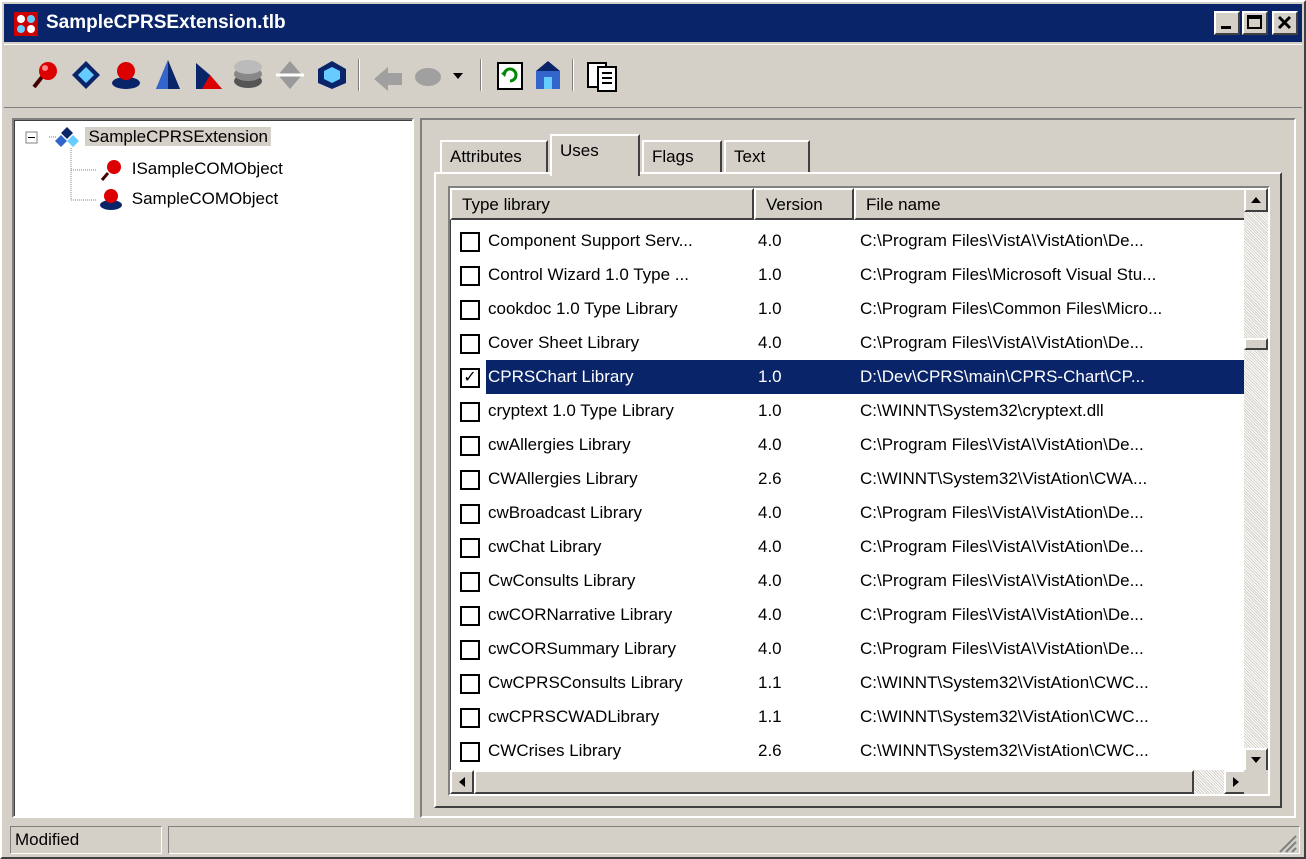 The width and height of the screenshot is (1306, 859). I want to click on tab-uses: Uses, so click(595, 155).